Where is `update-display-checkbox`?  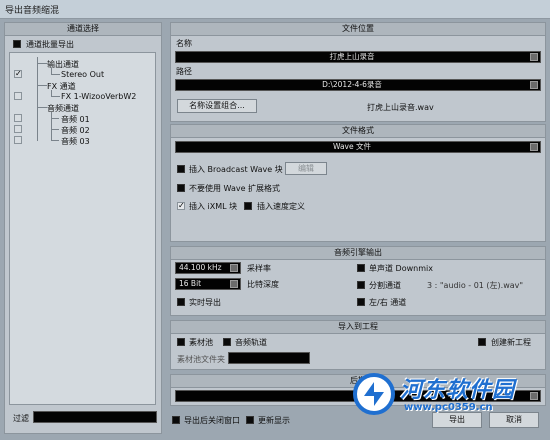 update-display-checkbox is located at coordinates (250, 420).